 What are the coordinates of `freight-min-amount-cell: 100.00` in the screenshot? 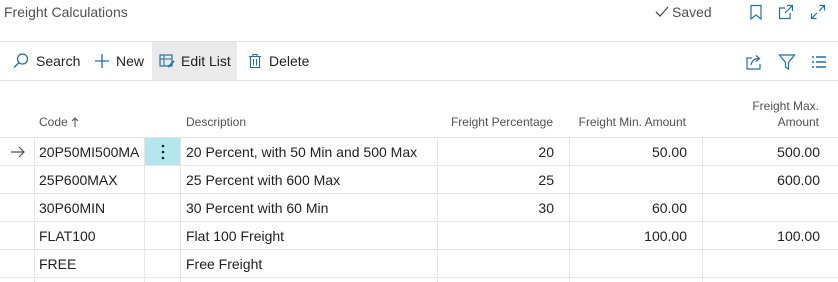 It's located at (629, 236).